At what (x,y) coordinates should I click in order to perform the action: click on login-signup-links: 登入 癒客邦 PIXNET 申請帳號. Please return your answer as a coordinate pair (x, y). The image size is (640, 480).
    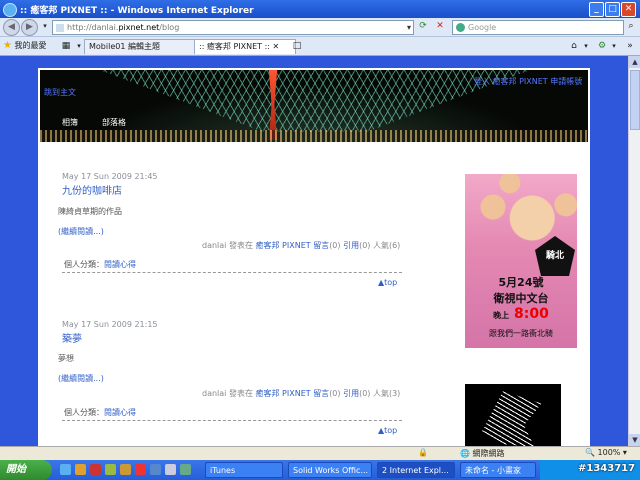
    Looking at the image, I should click on (528, 81).